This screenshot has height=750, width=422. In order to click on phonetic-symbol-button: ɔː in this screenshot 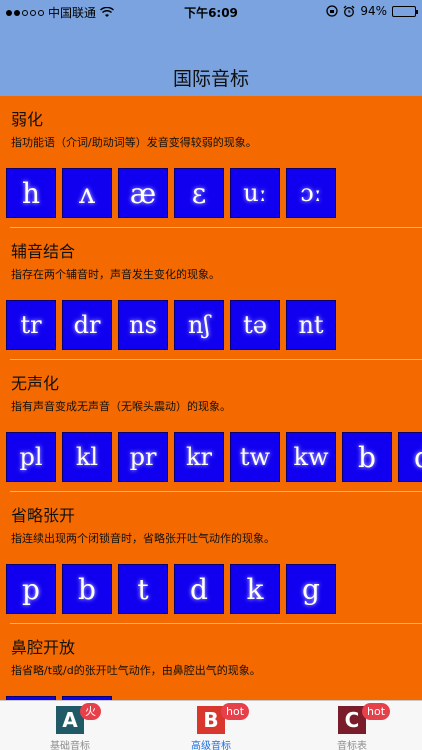, I will do `click(311, 193)`.